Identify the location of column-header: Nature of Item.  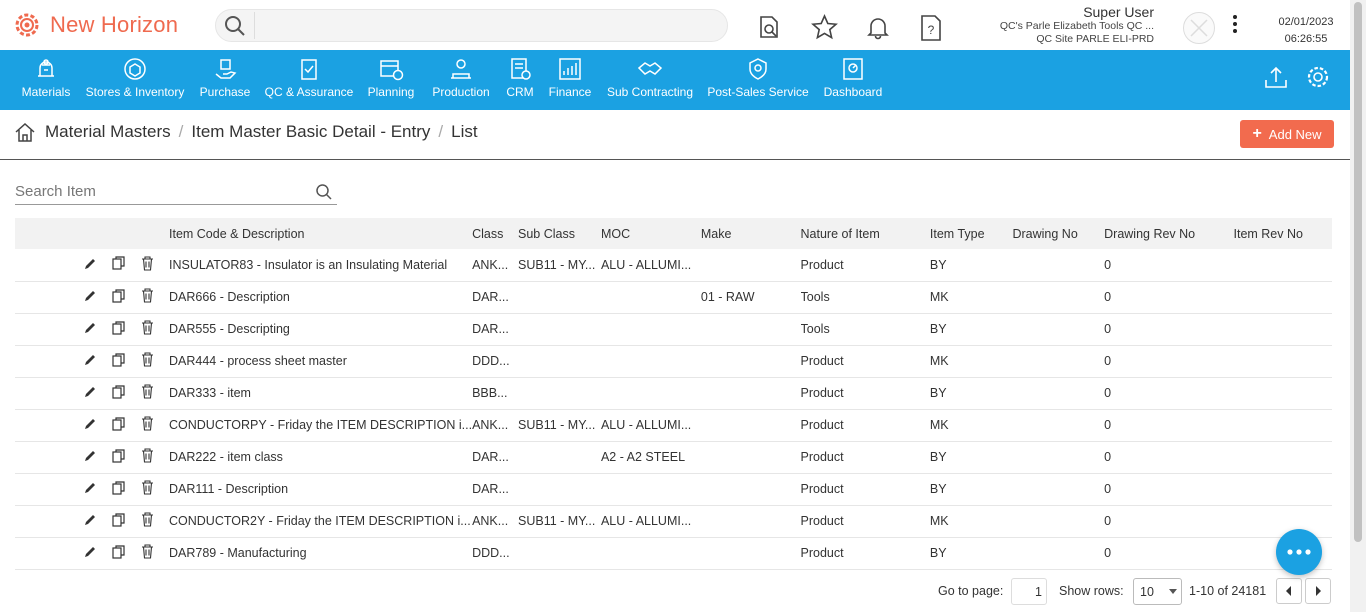
(865, 233).